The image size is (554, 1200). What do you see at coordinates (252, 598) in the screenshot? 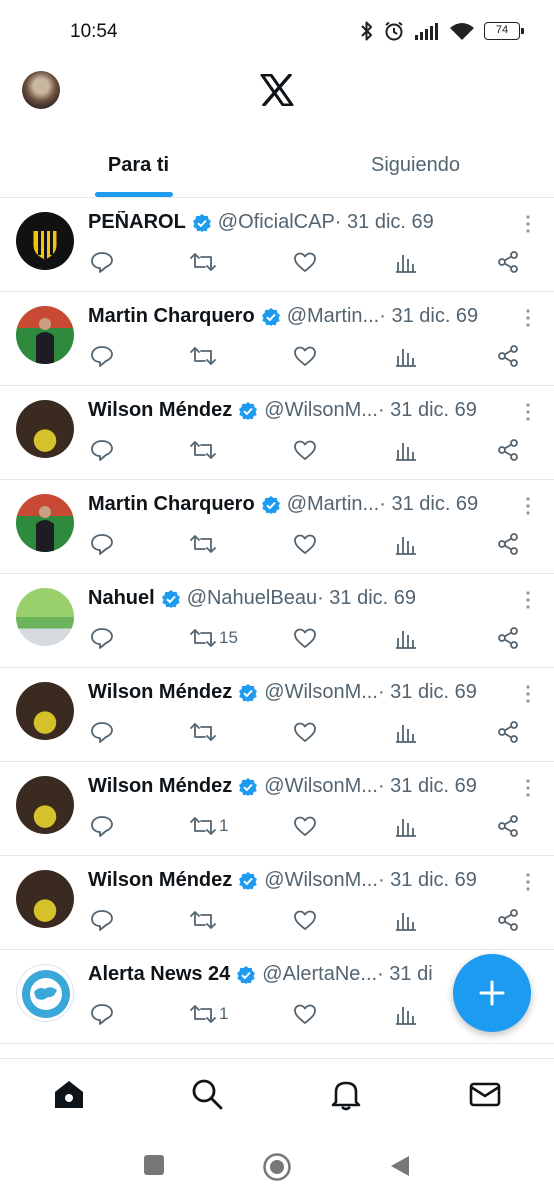
I see `author-handle: @NahuelBeau` at bounding box center [252, 598].